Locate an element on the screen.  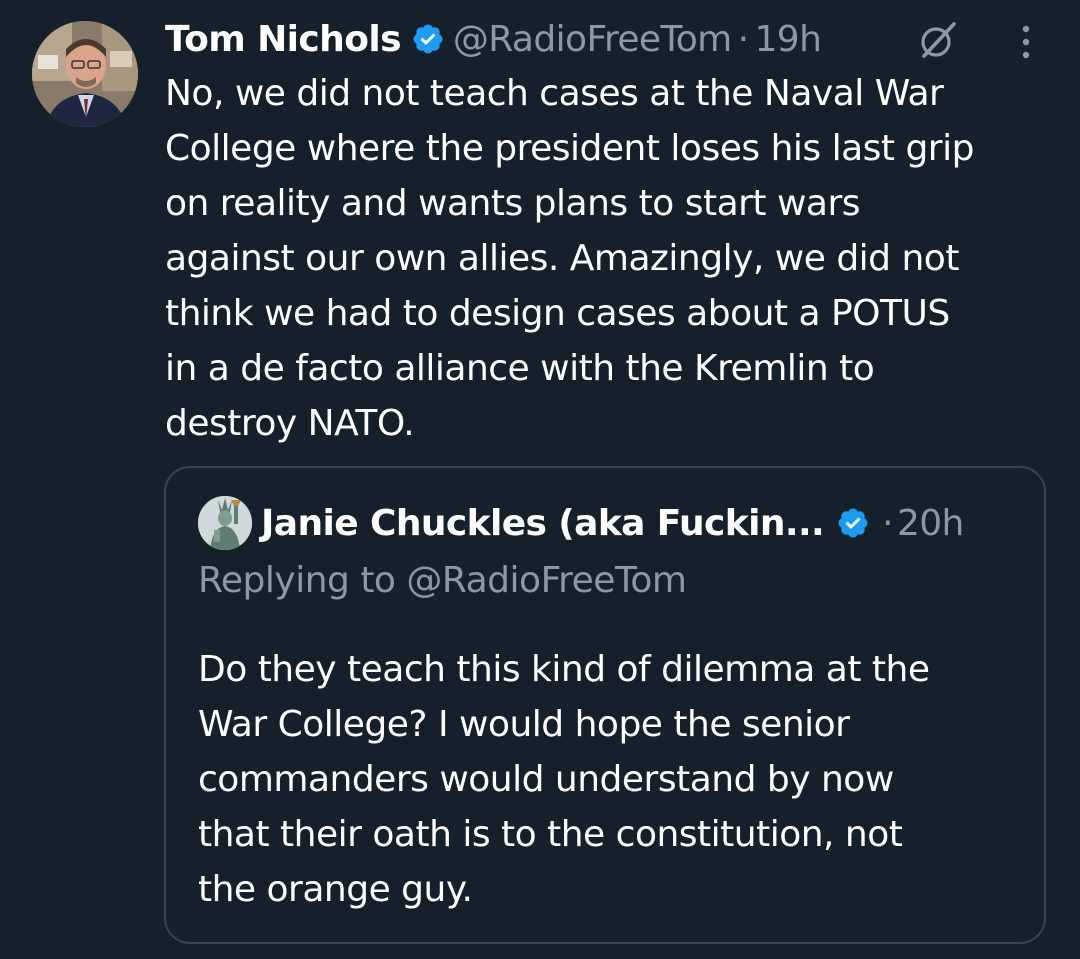
more-options-icon is located at coordinates (1026, 42).